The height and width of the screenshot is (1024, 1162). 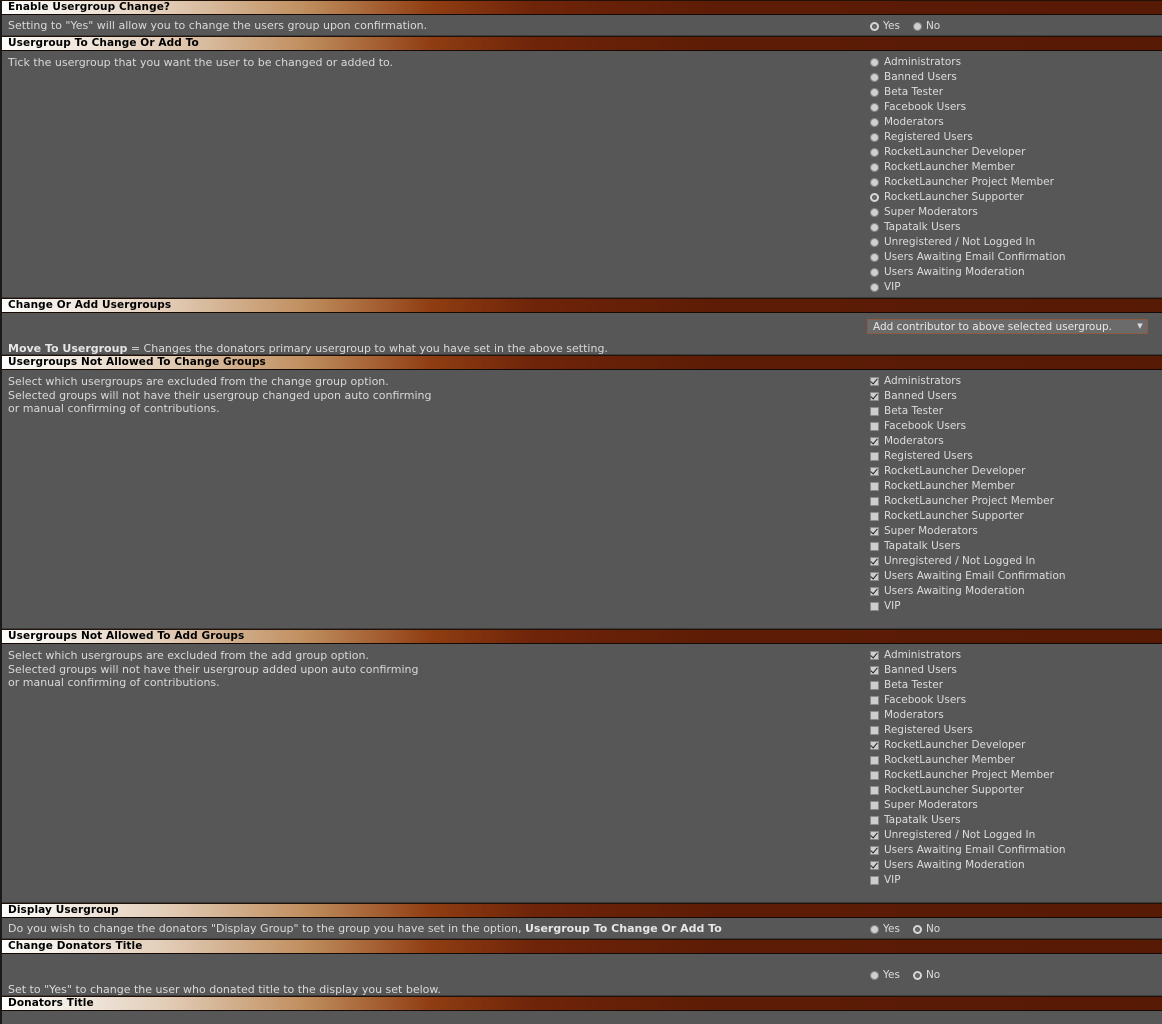 What do you see at coordinates (968, 272) in the screenshot?
I see `list-item: Users Awaiting Moderation` at bounding box center [968, 272].